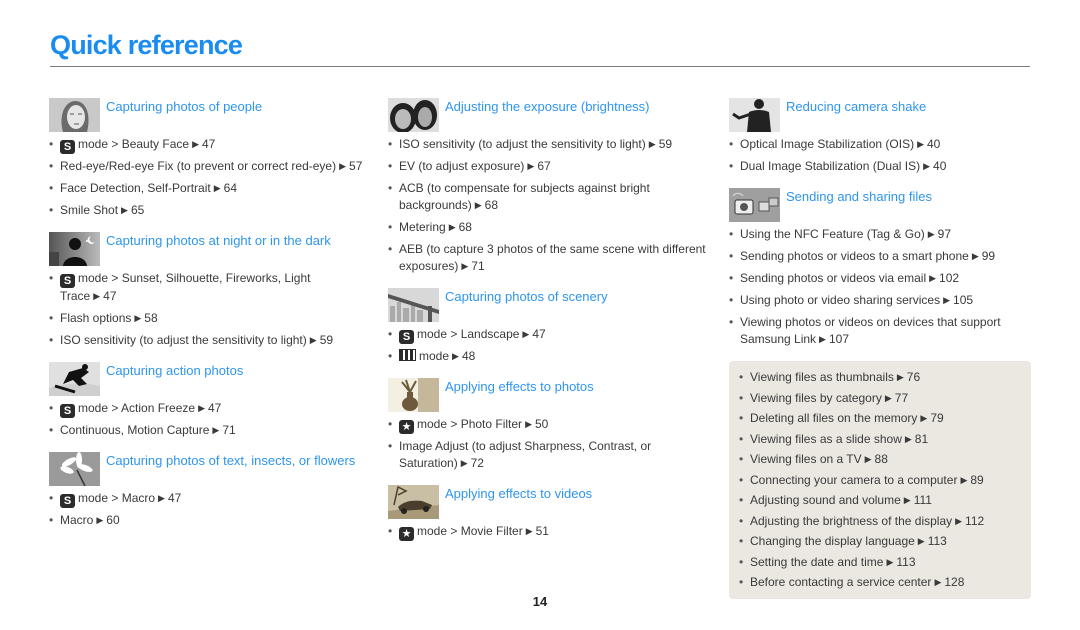 This screenshot has height=630, width=1080. Describe the element at coordinates (826, 438) in the screenshot. I see `item-text: Viewing files as a slide show` at that location.